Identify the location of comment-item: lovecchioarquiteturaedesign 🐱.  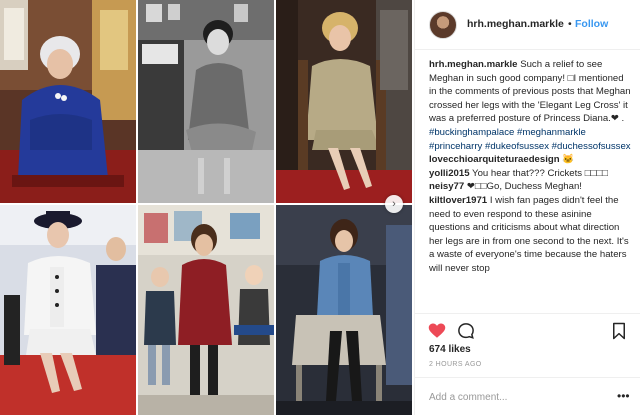
(530, 160).